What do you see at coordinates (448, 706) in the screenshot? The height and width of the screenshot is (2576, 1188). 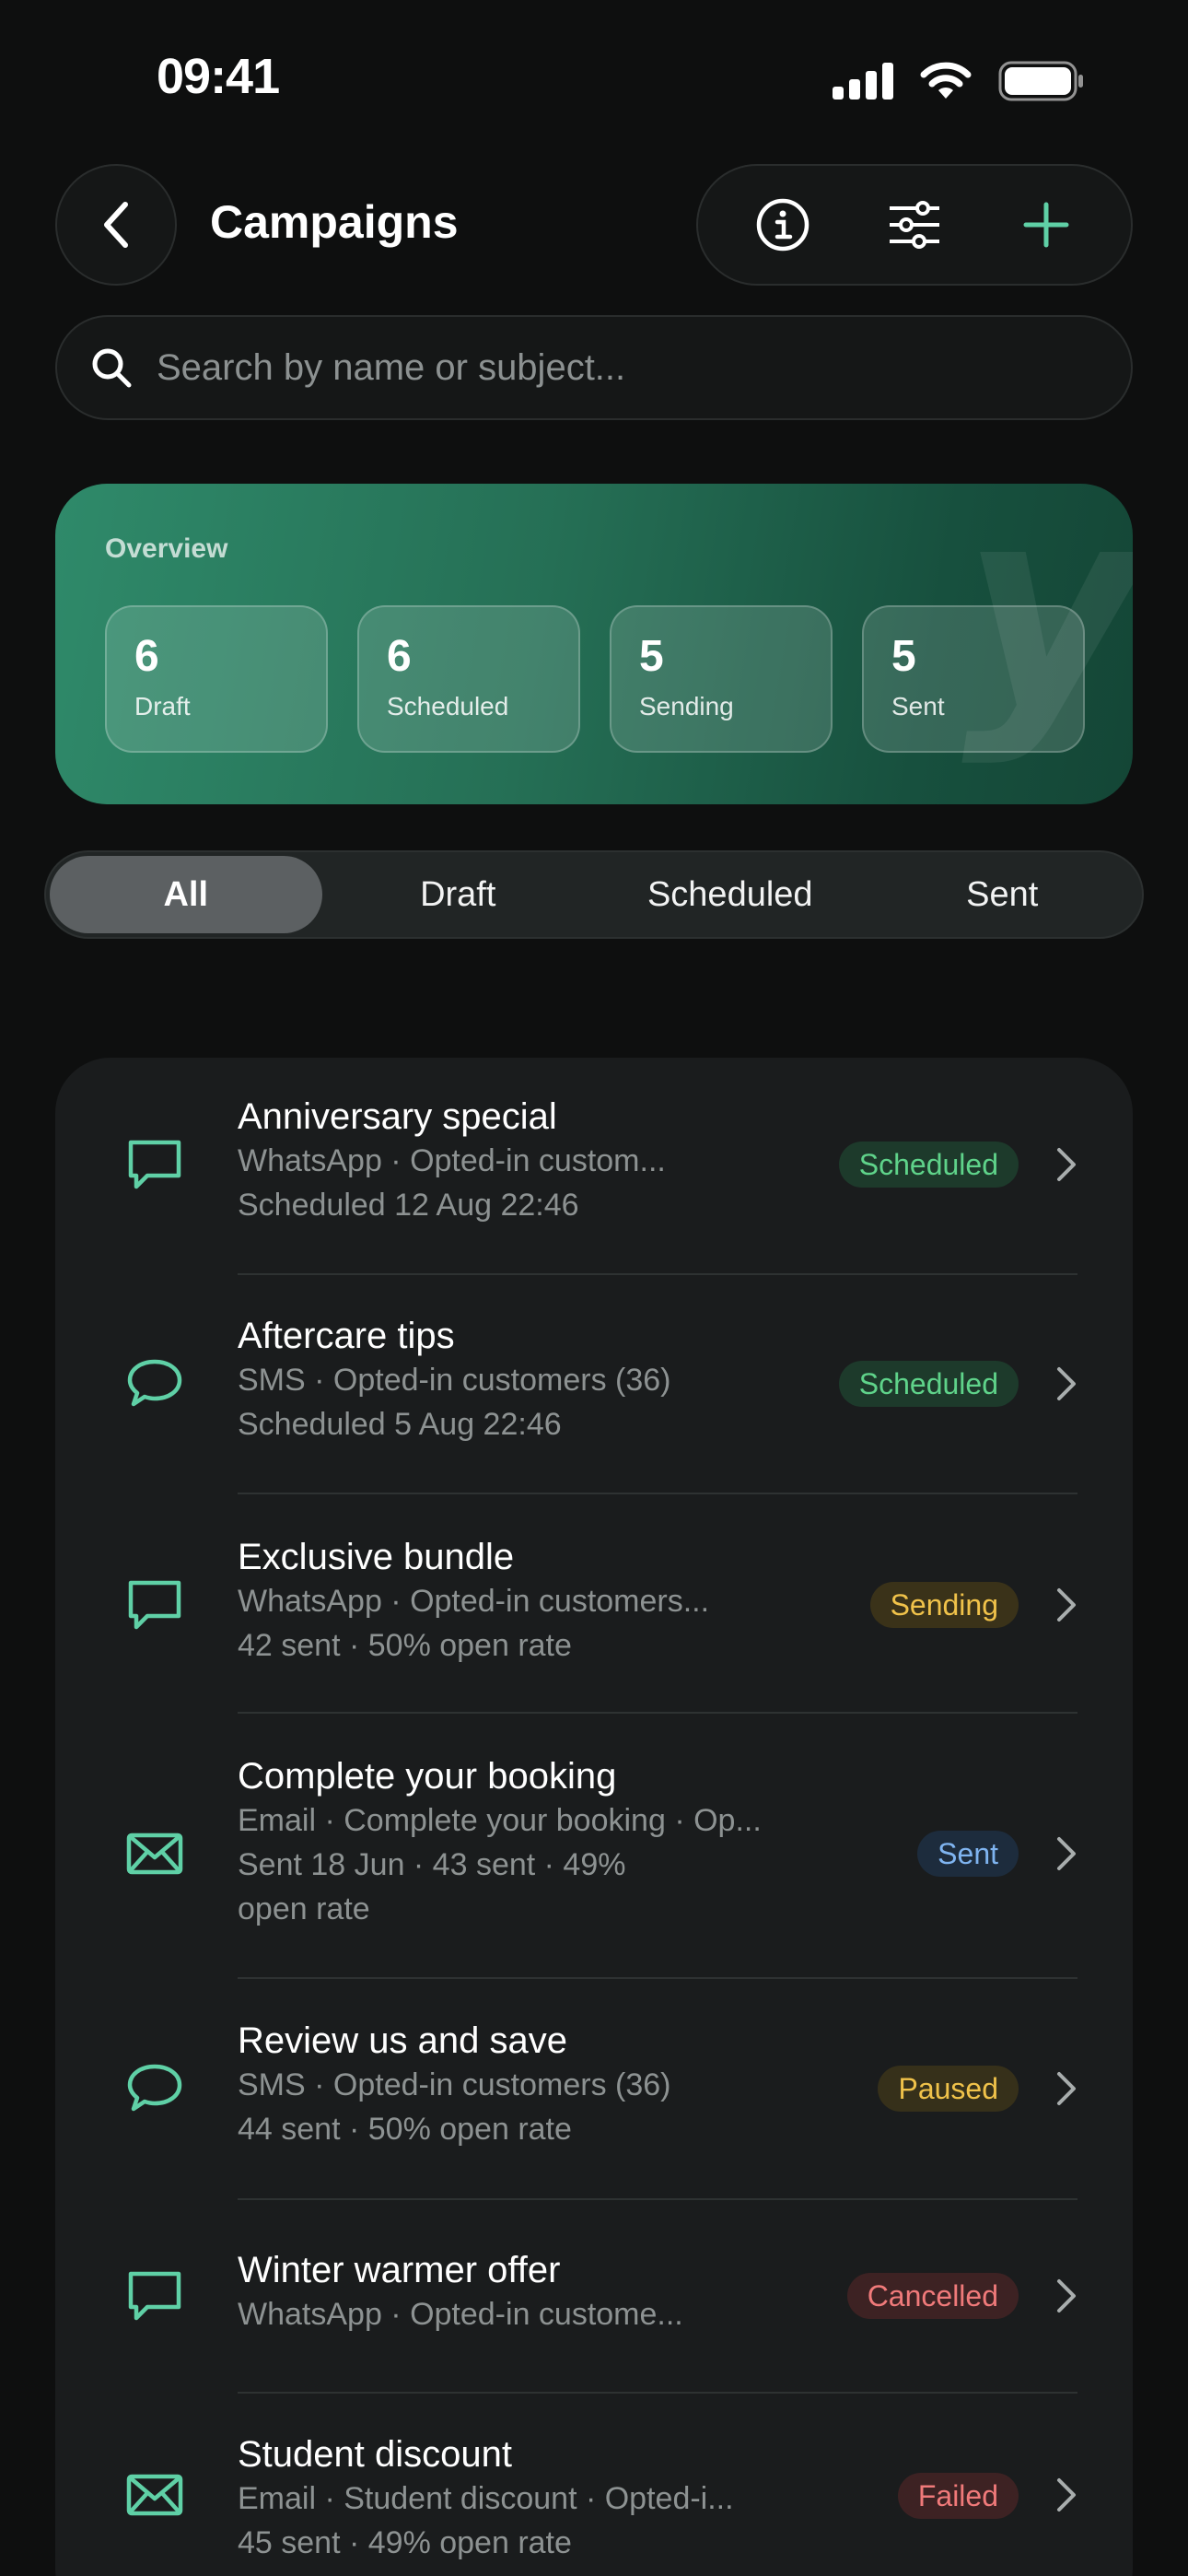 I see `stat-label: Scheduled` at bounding box center [448, 706].